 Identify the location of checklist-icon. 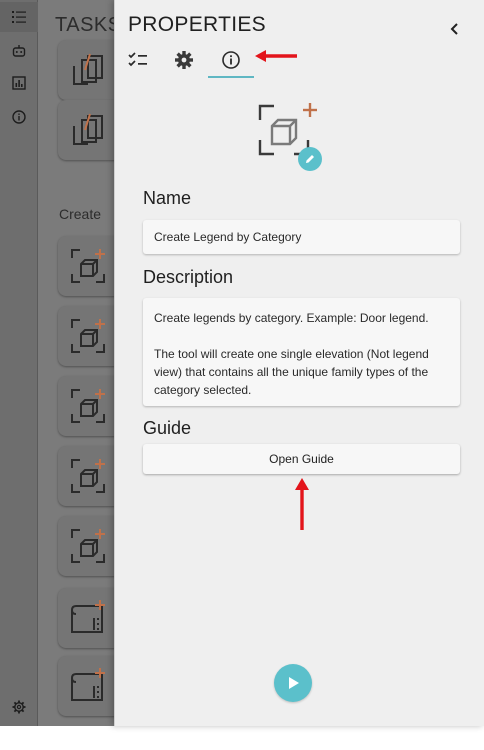
(137, 59).